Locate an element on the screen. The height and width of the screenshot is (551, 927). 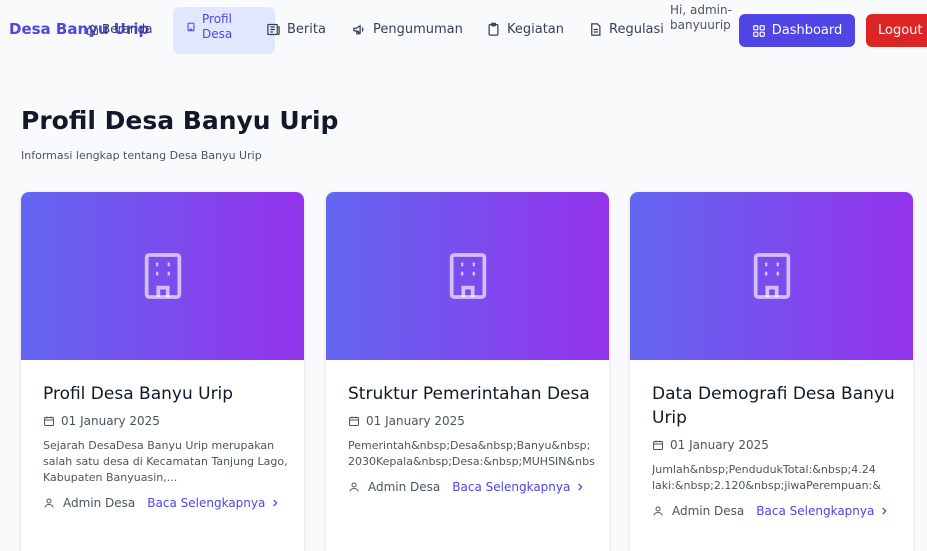
user-greeting: Hi, admin-banyuurip is located at coordinates (701, 17).